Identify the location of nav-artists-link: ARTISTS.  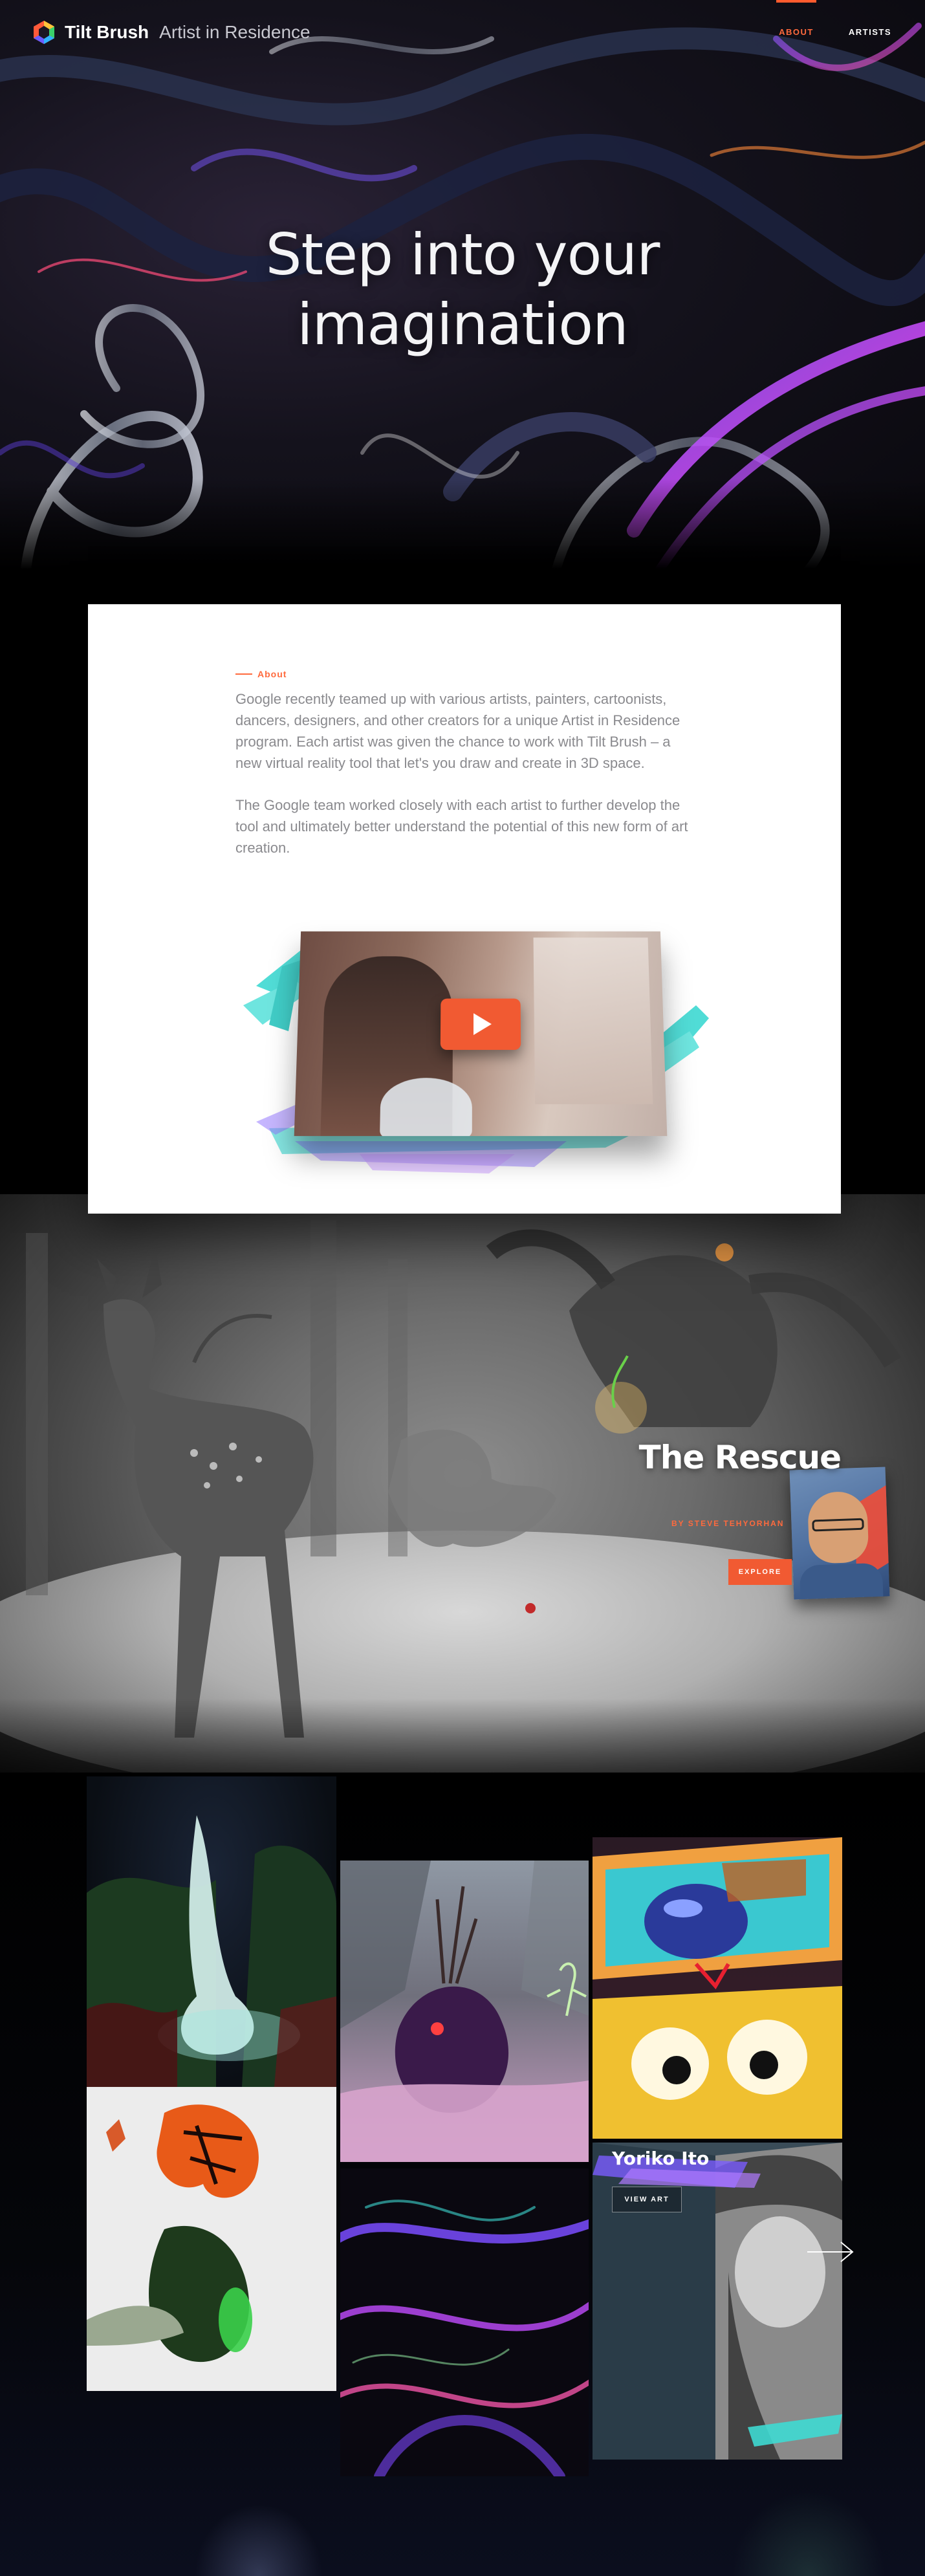
(870, 32).